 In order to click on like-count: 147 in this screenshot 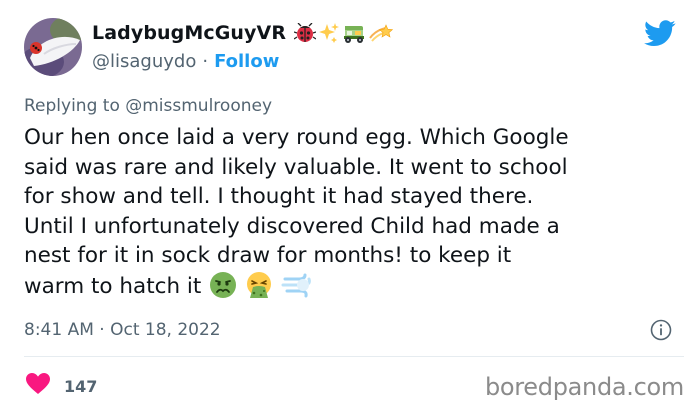, I will do `click(81, 386)`.